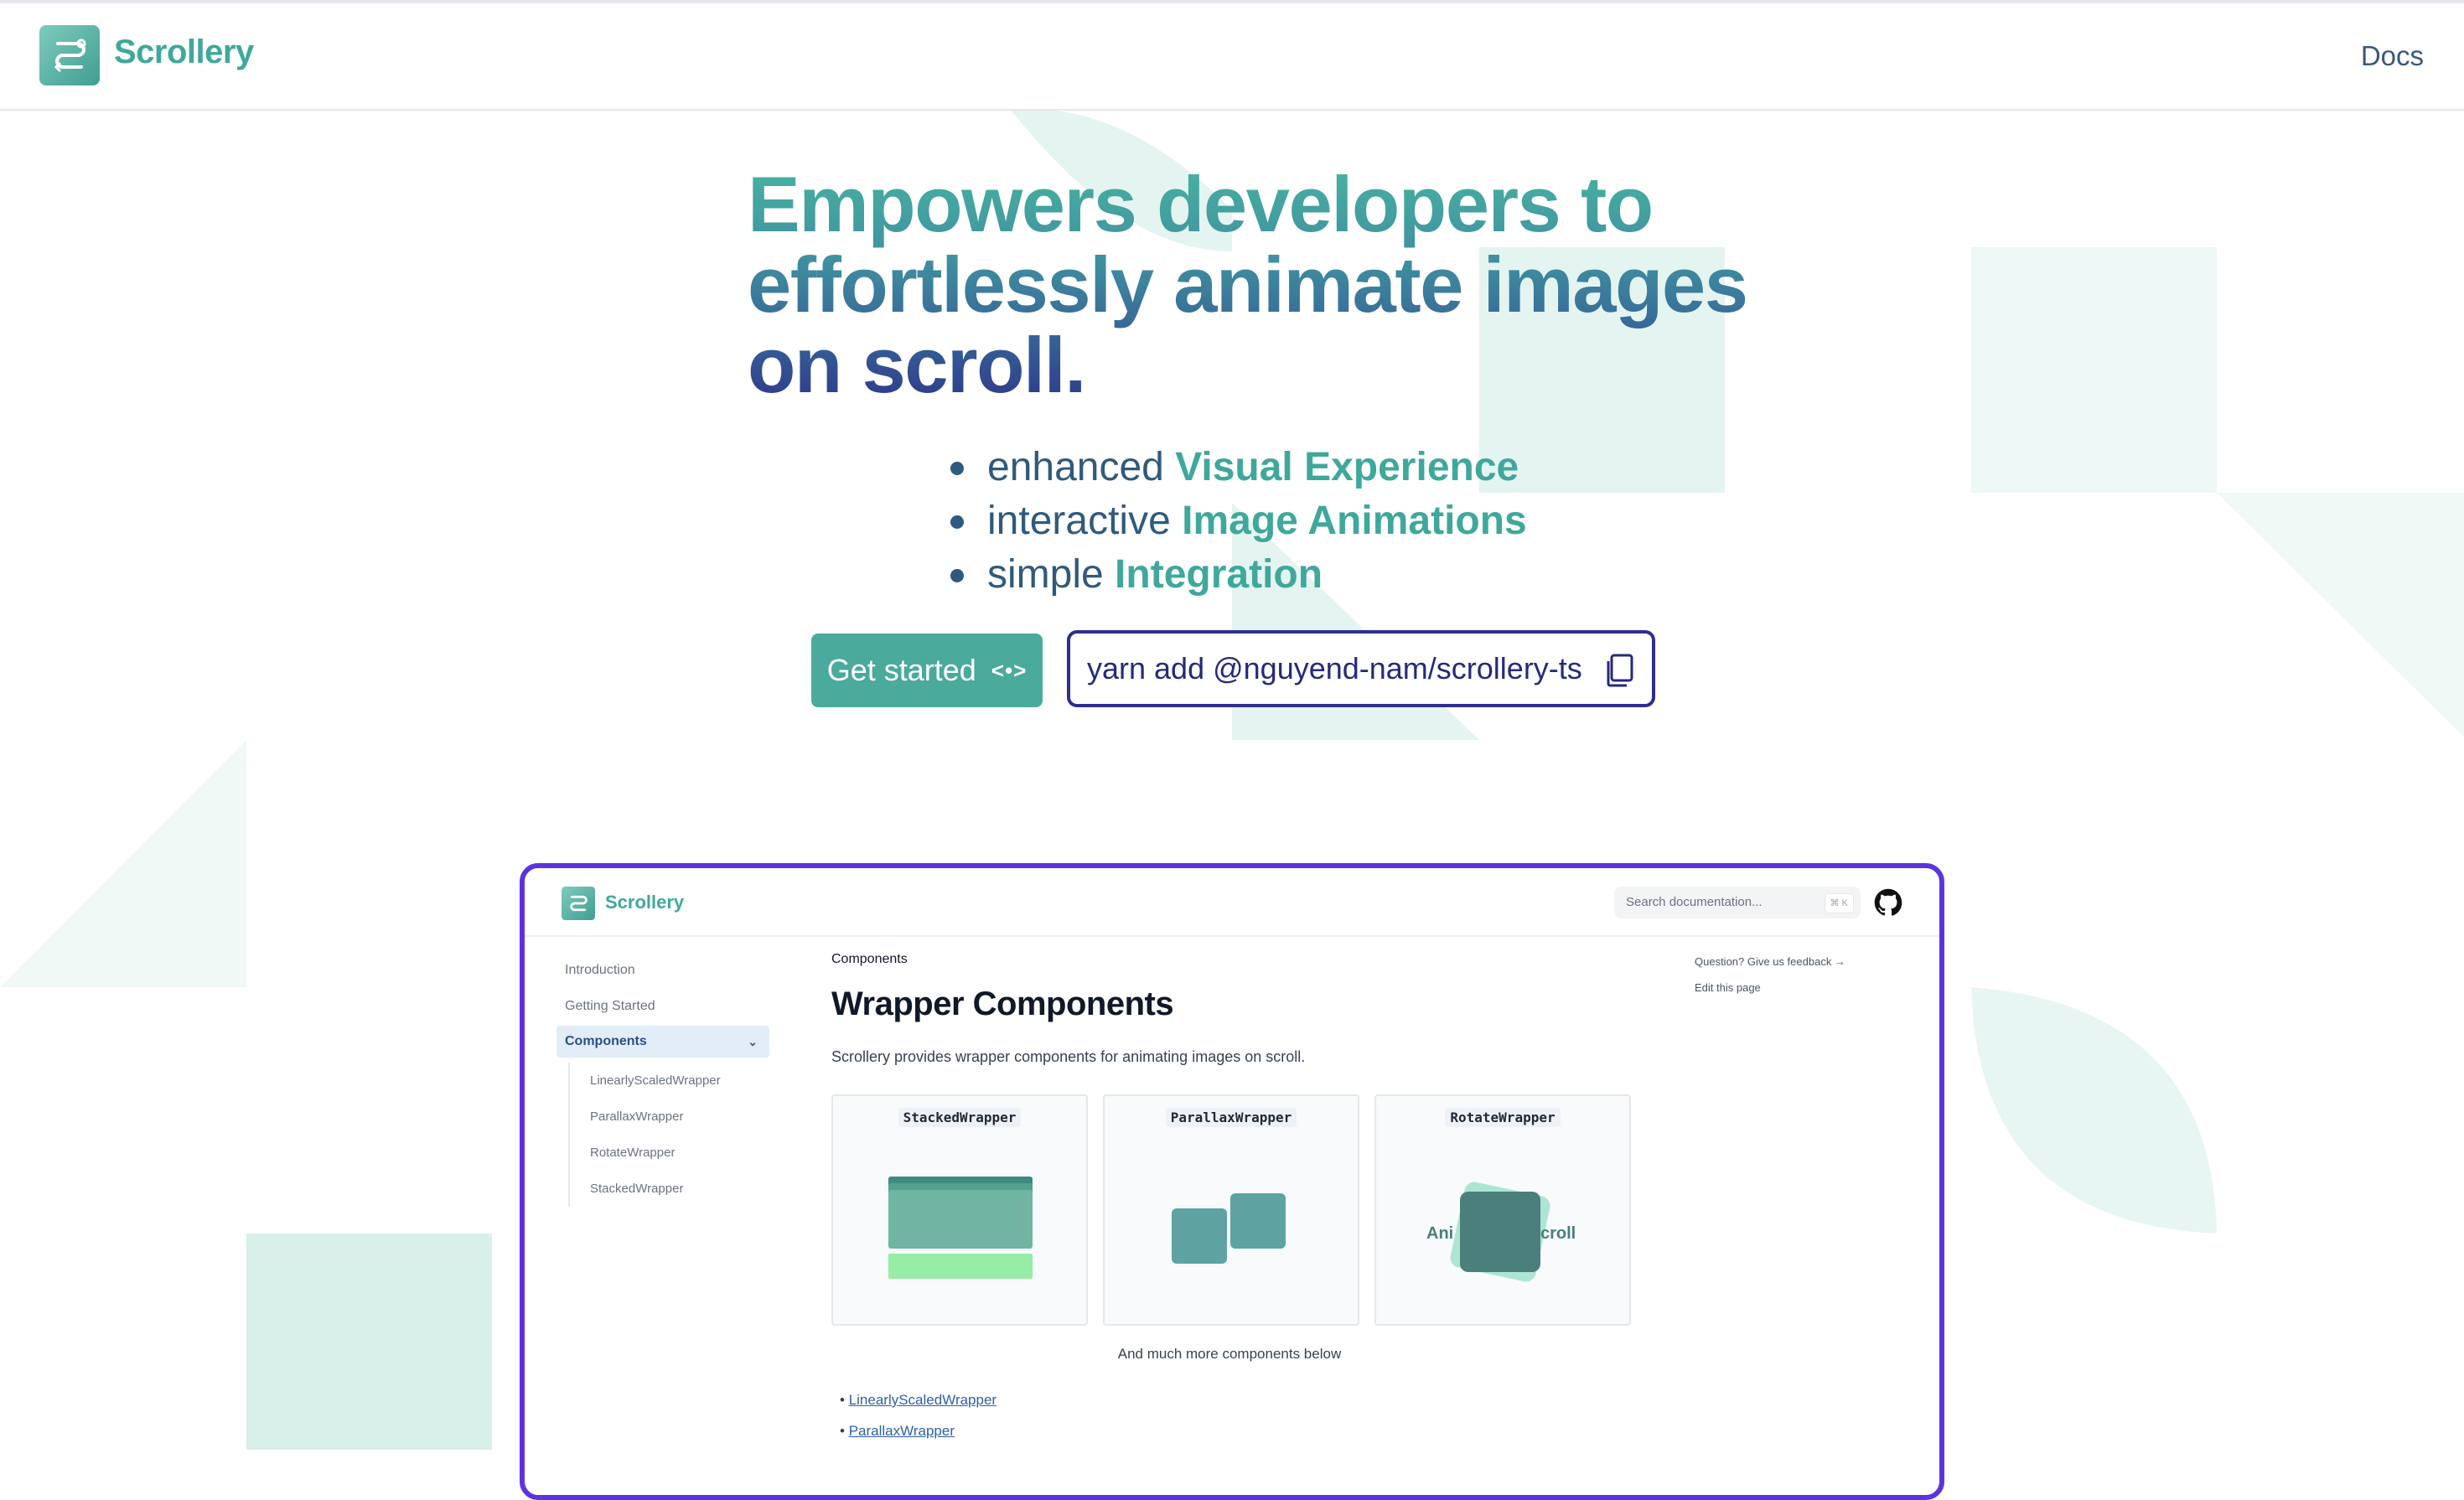 The height and width of the screenshot is (1500, 2464). I want to click on sidebar-subitem: LinearlyScaledWrapper, so click(679, 1081).